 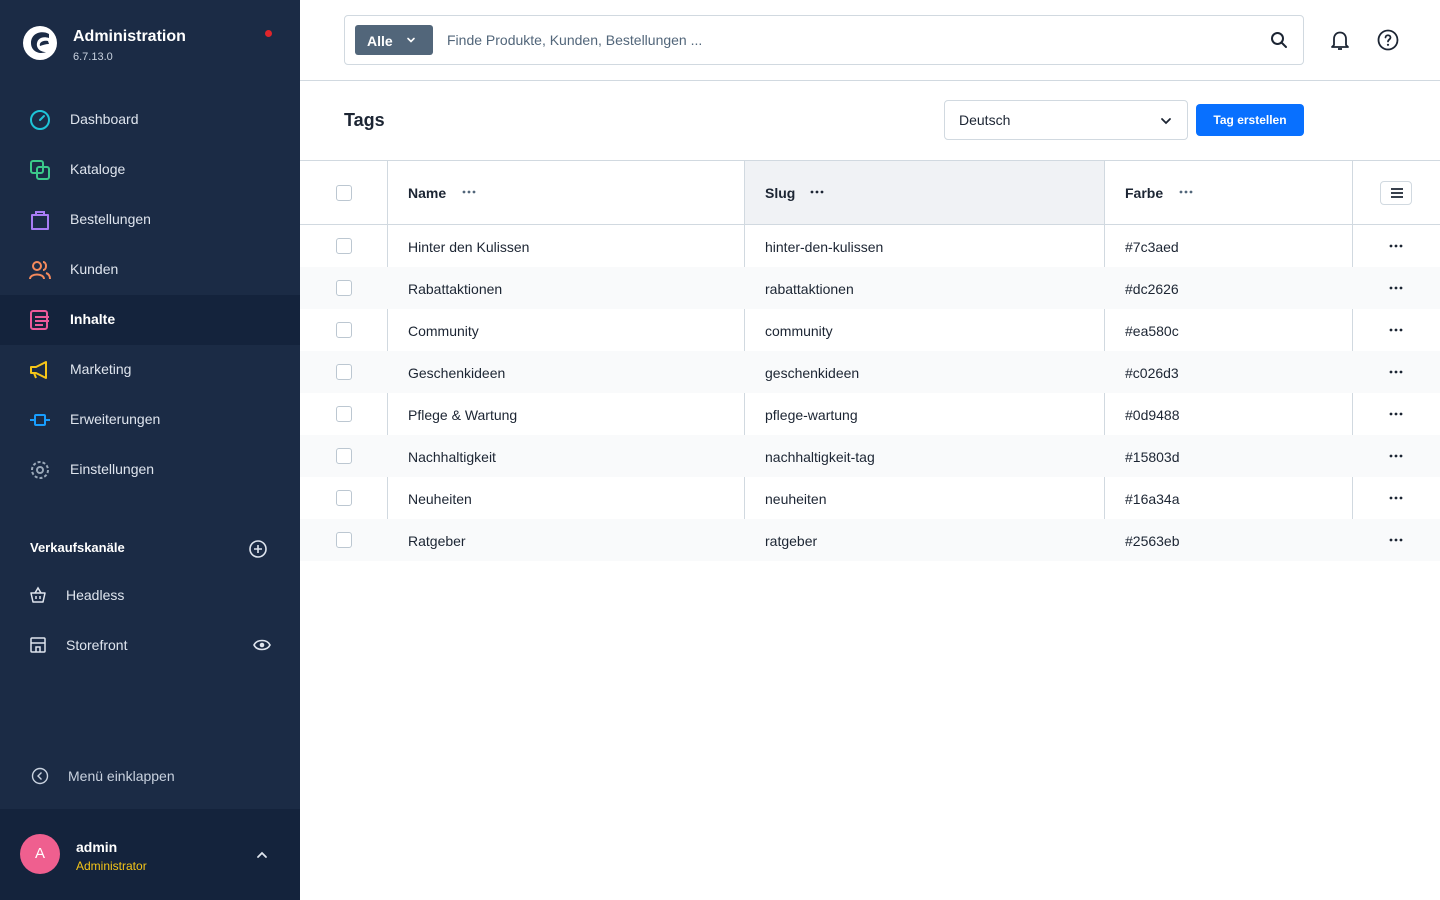 I want to click on avatar: A, so click(x=40, y=854).